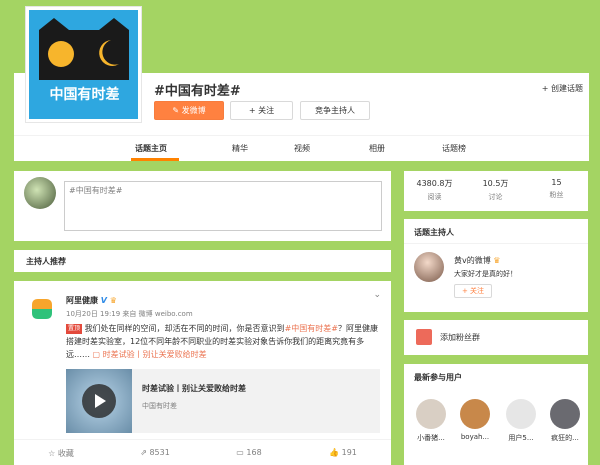 The image size is (600, 465). I want to click on post-actions: ☆ 收藏 ⇗ 8531 ▭ 168 👍 191, so click(202, 452).